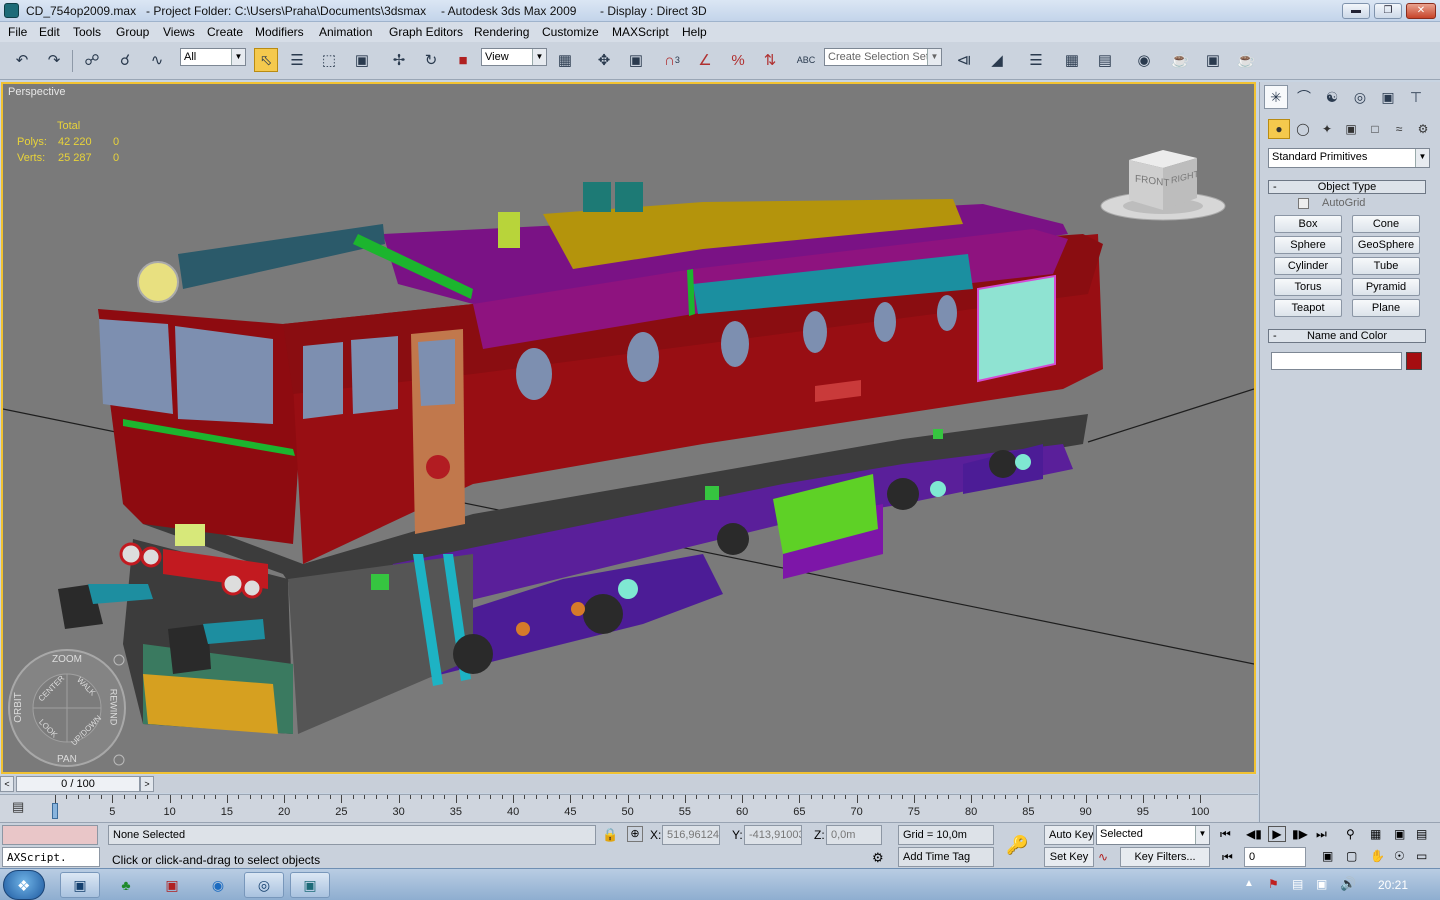 Image resolution: width=1440 pixels, height=900 pixels. Describe the element at coordinates (179, 32) in the screenshot. I see `menu-views: Views` at that location.